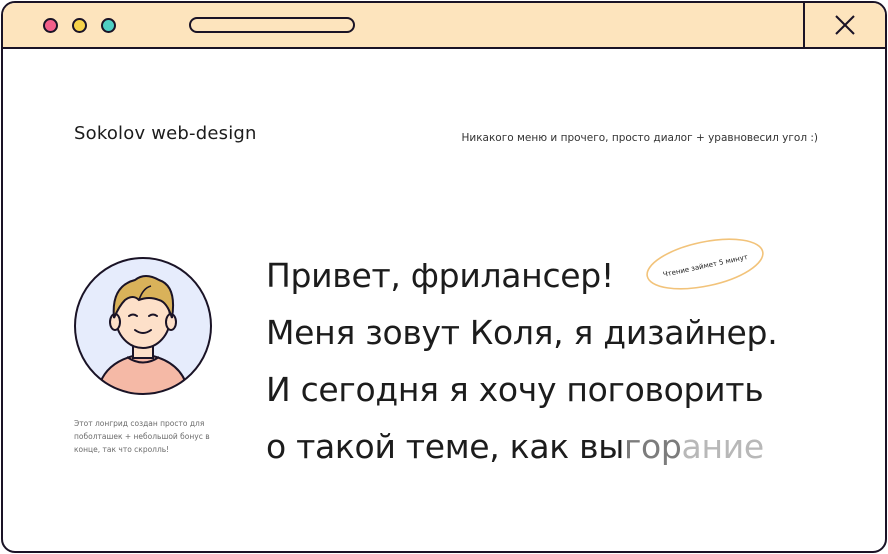 The image size is (888, 554). Describe the element at coordinates (522, 332) in the screenshot. I see `hero-line-2: Меня зовут Коля, я дизайнер.` at that location.